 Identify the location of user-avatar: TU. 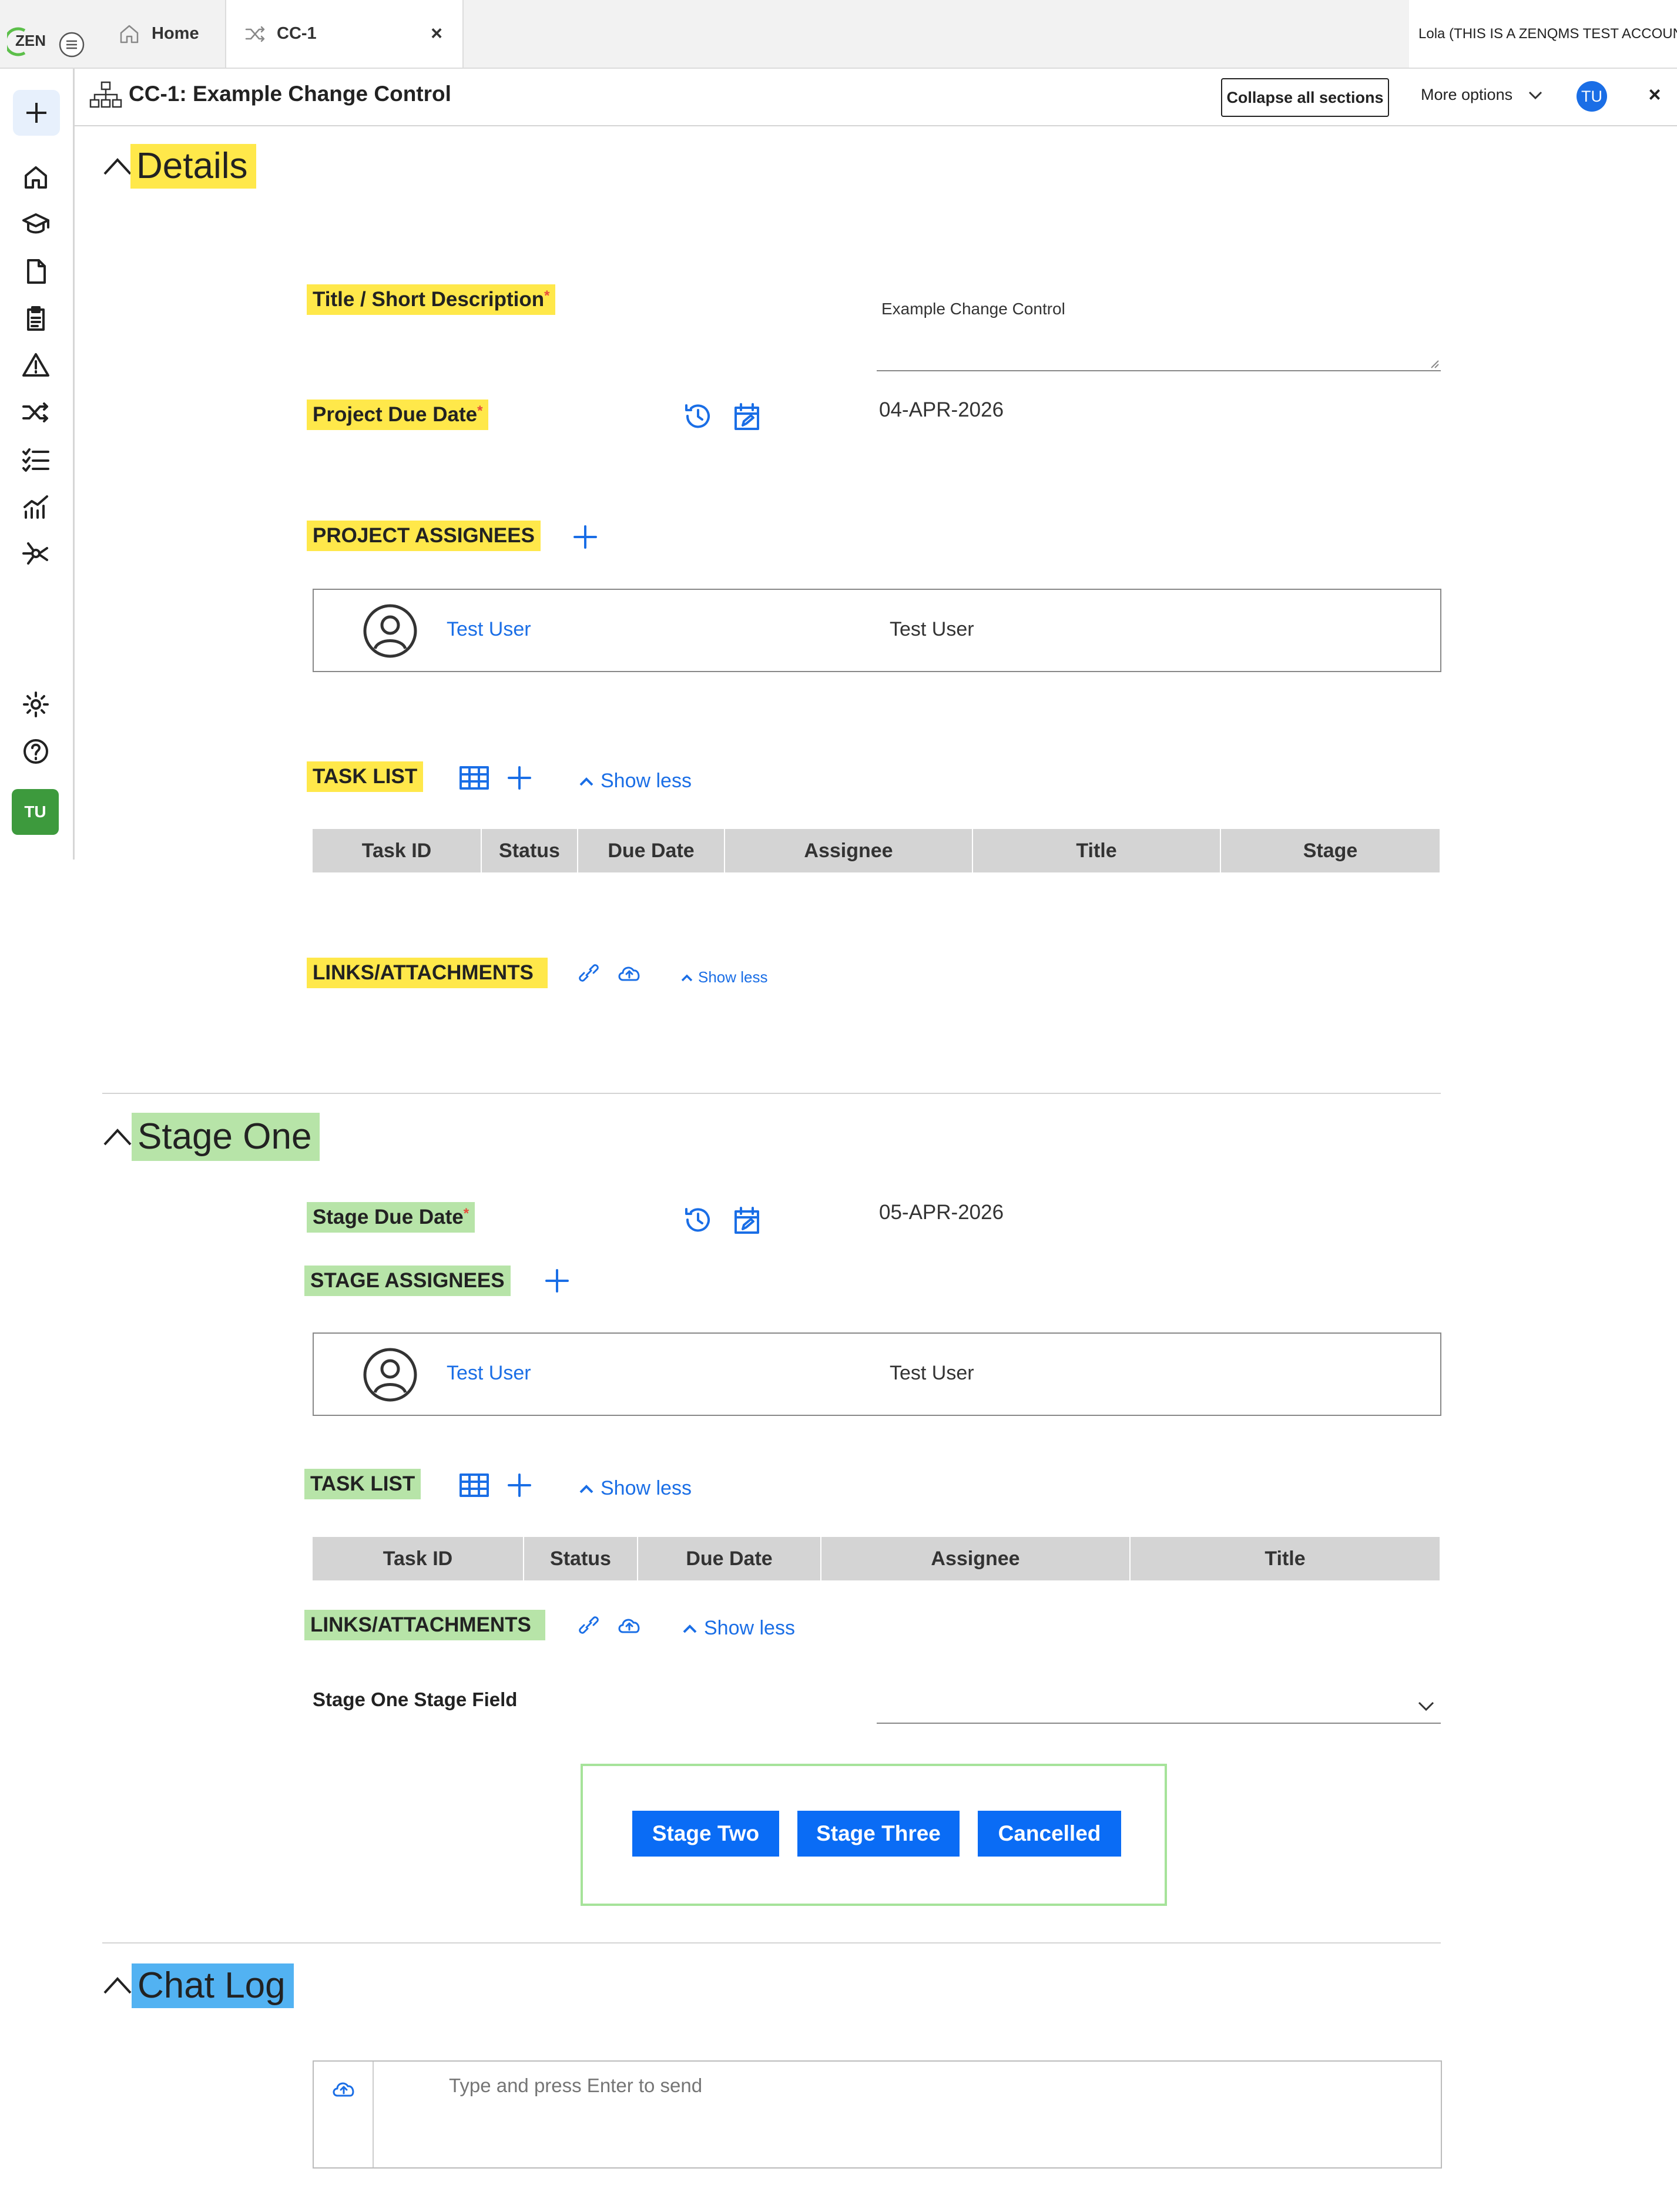
(35, 812).